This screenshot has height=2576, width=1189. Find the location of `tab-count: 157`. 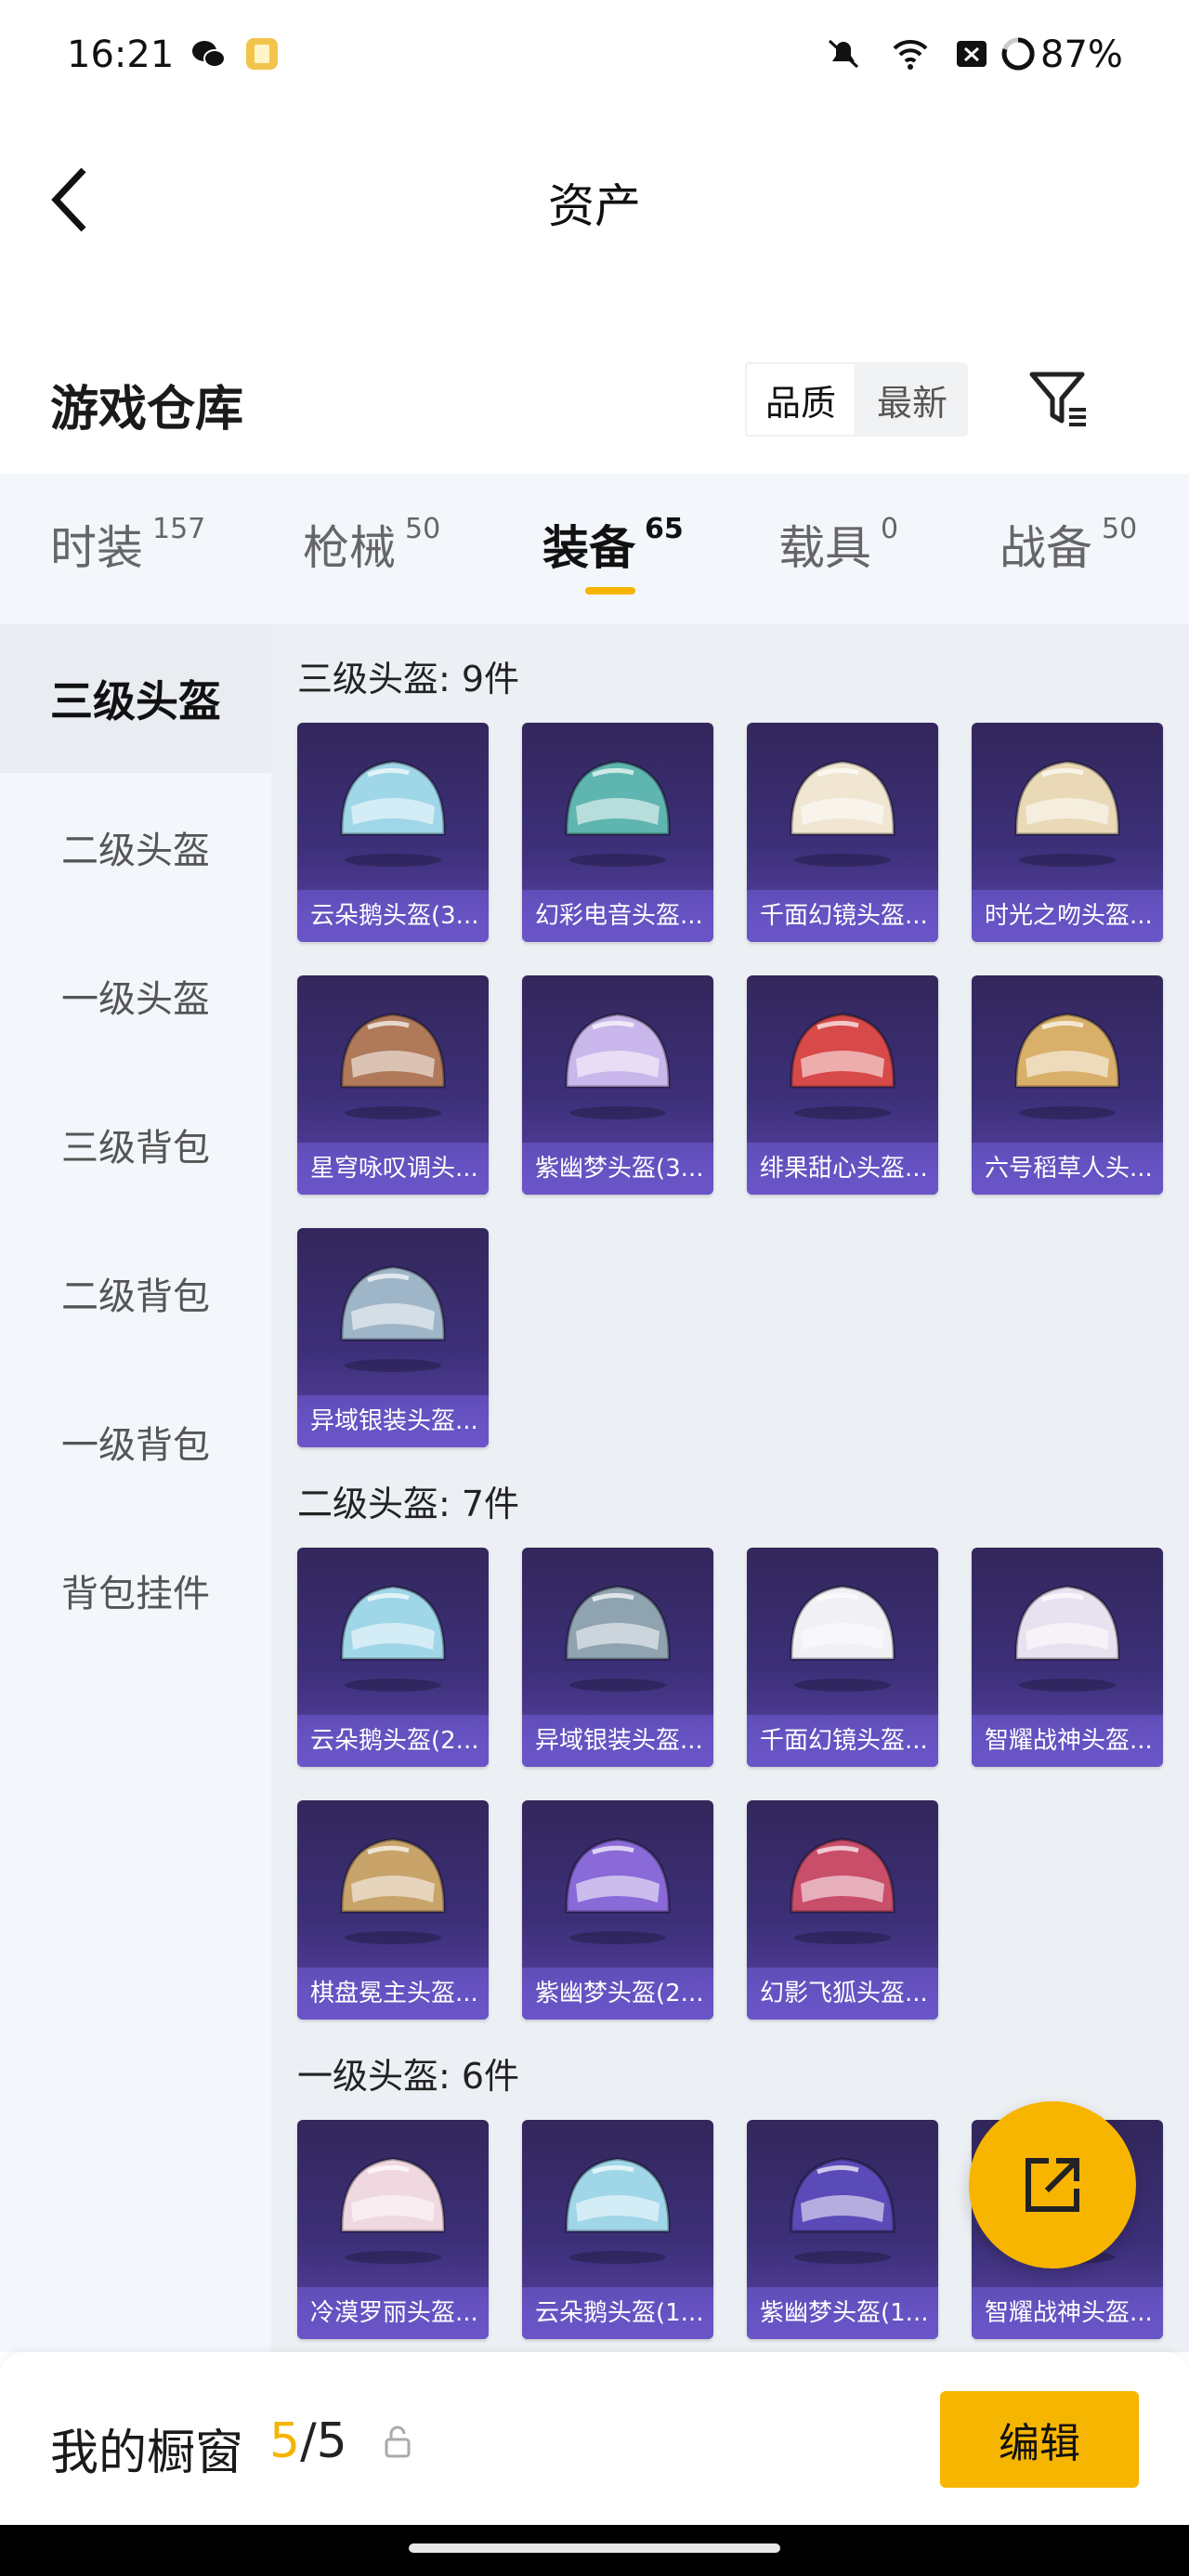

tab-count: 157 is located at coordinates (179, 529).